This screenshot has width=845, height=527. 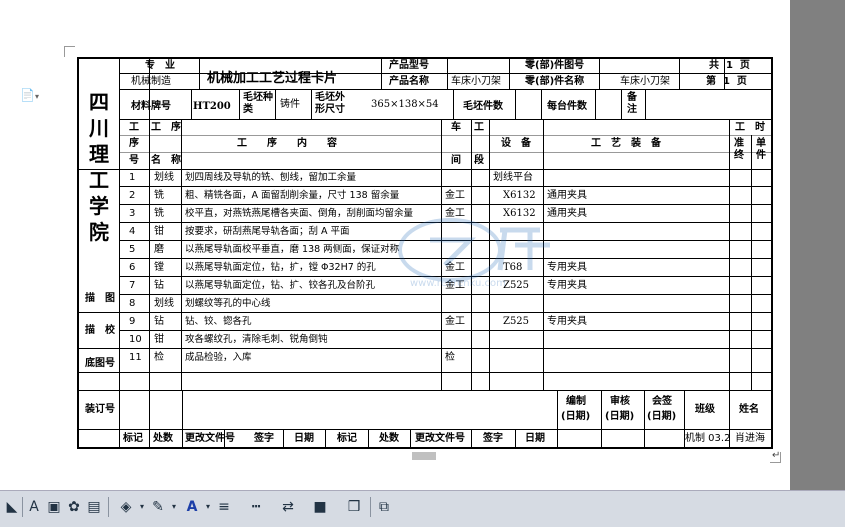 I want to click on binding-label: 装订号, so click(x=100, y=409).